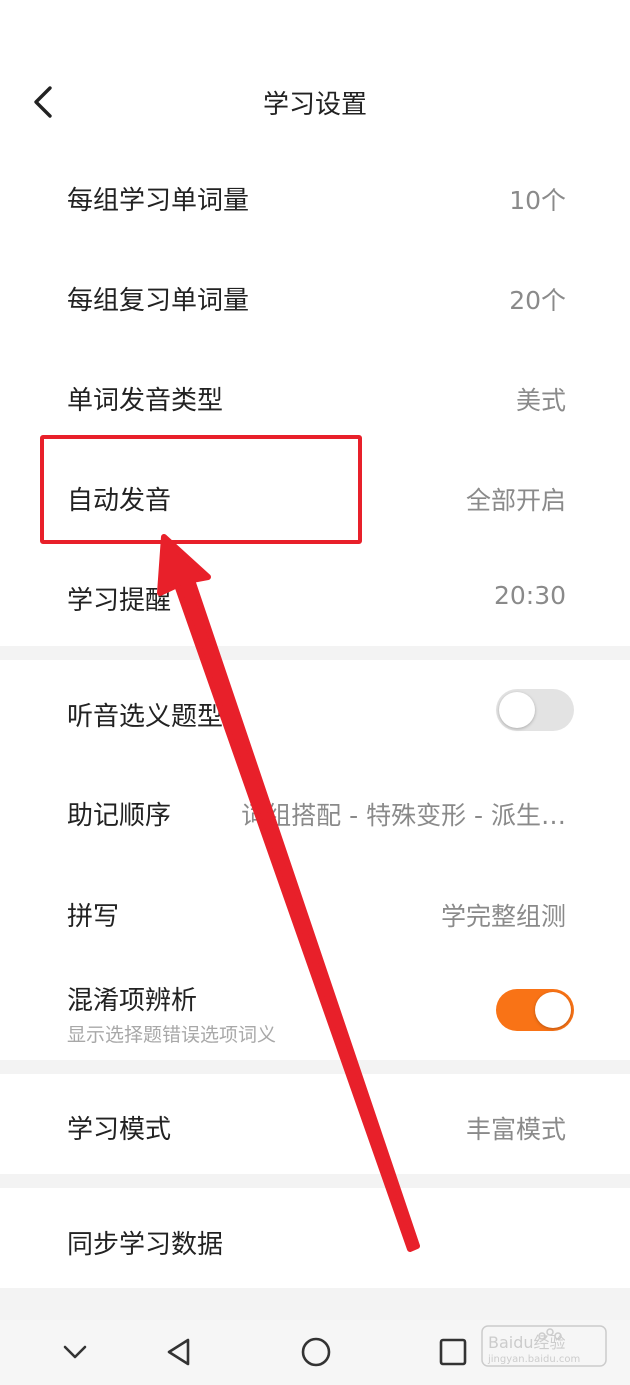 Image resolution: width=630 pixels, height=1385 pixels. I want to click on setting-row-study-reminder: 学习提醒 20:30, so click(315, 600).